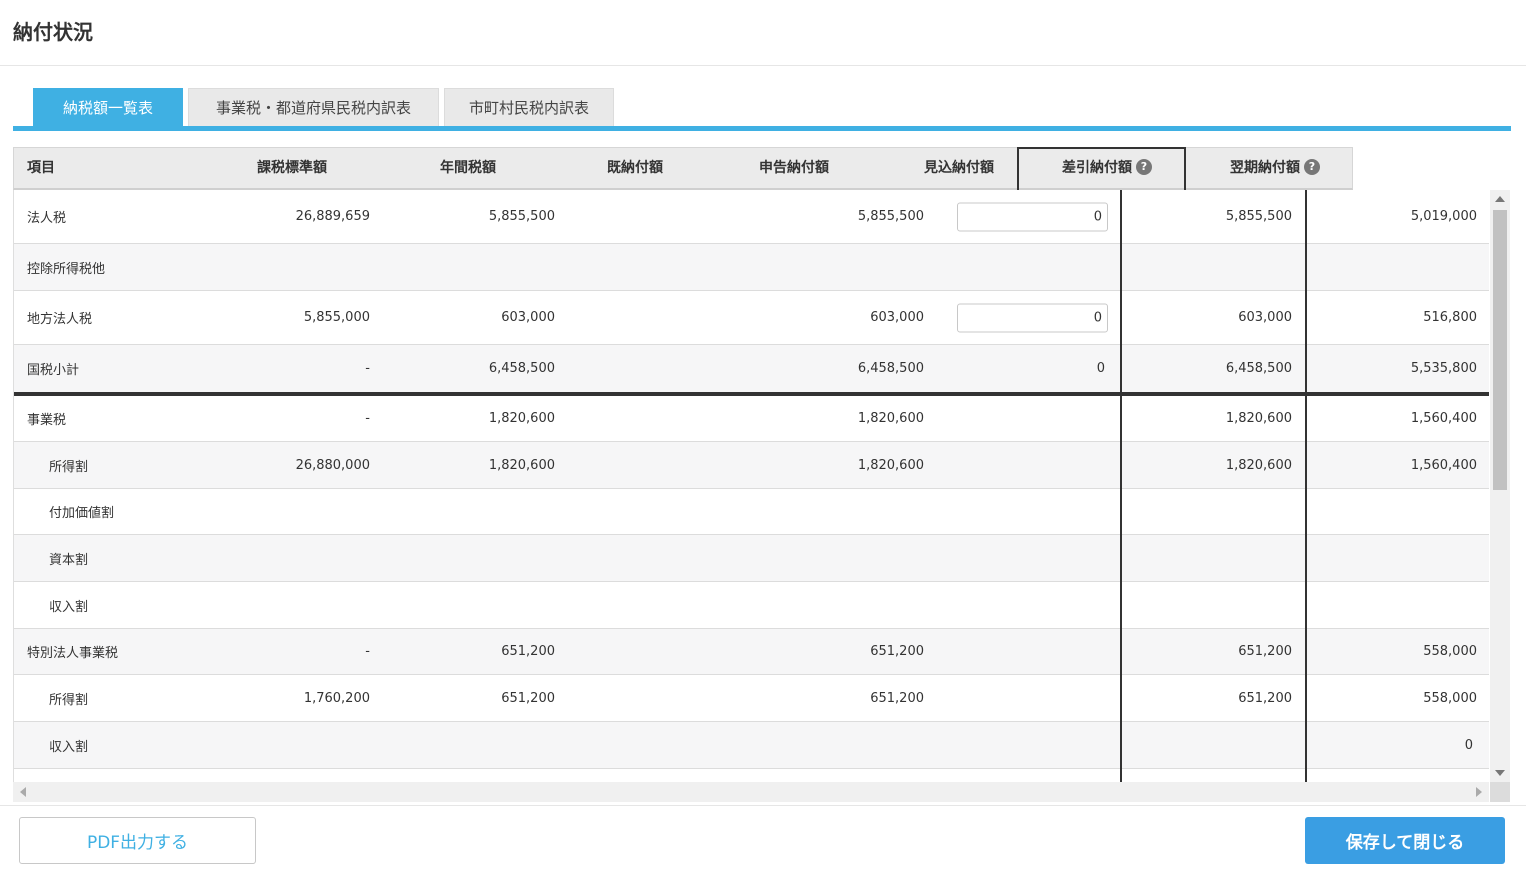 Image resolution: width=1526 pixels, height=871 pixels. Describe the element at coordinates (292, 168) in the screenshot. I see `header-taxable-base: 課税標準額` at that location.